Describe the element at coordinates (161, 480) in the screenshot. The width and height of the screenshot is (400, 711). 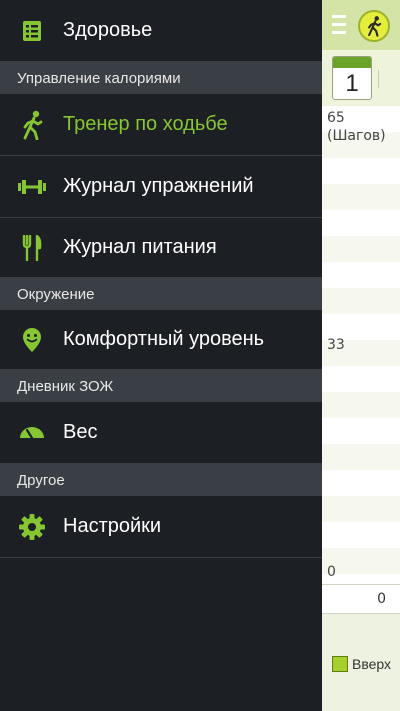
I see `section-header-other: Другое` at that location.